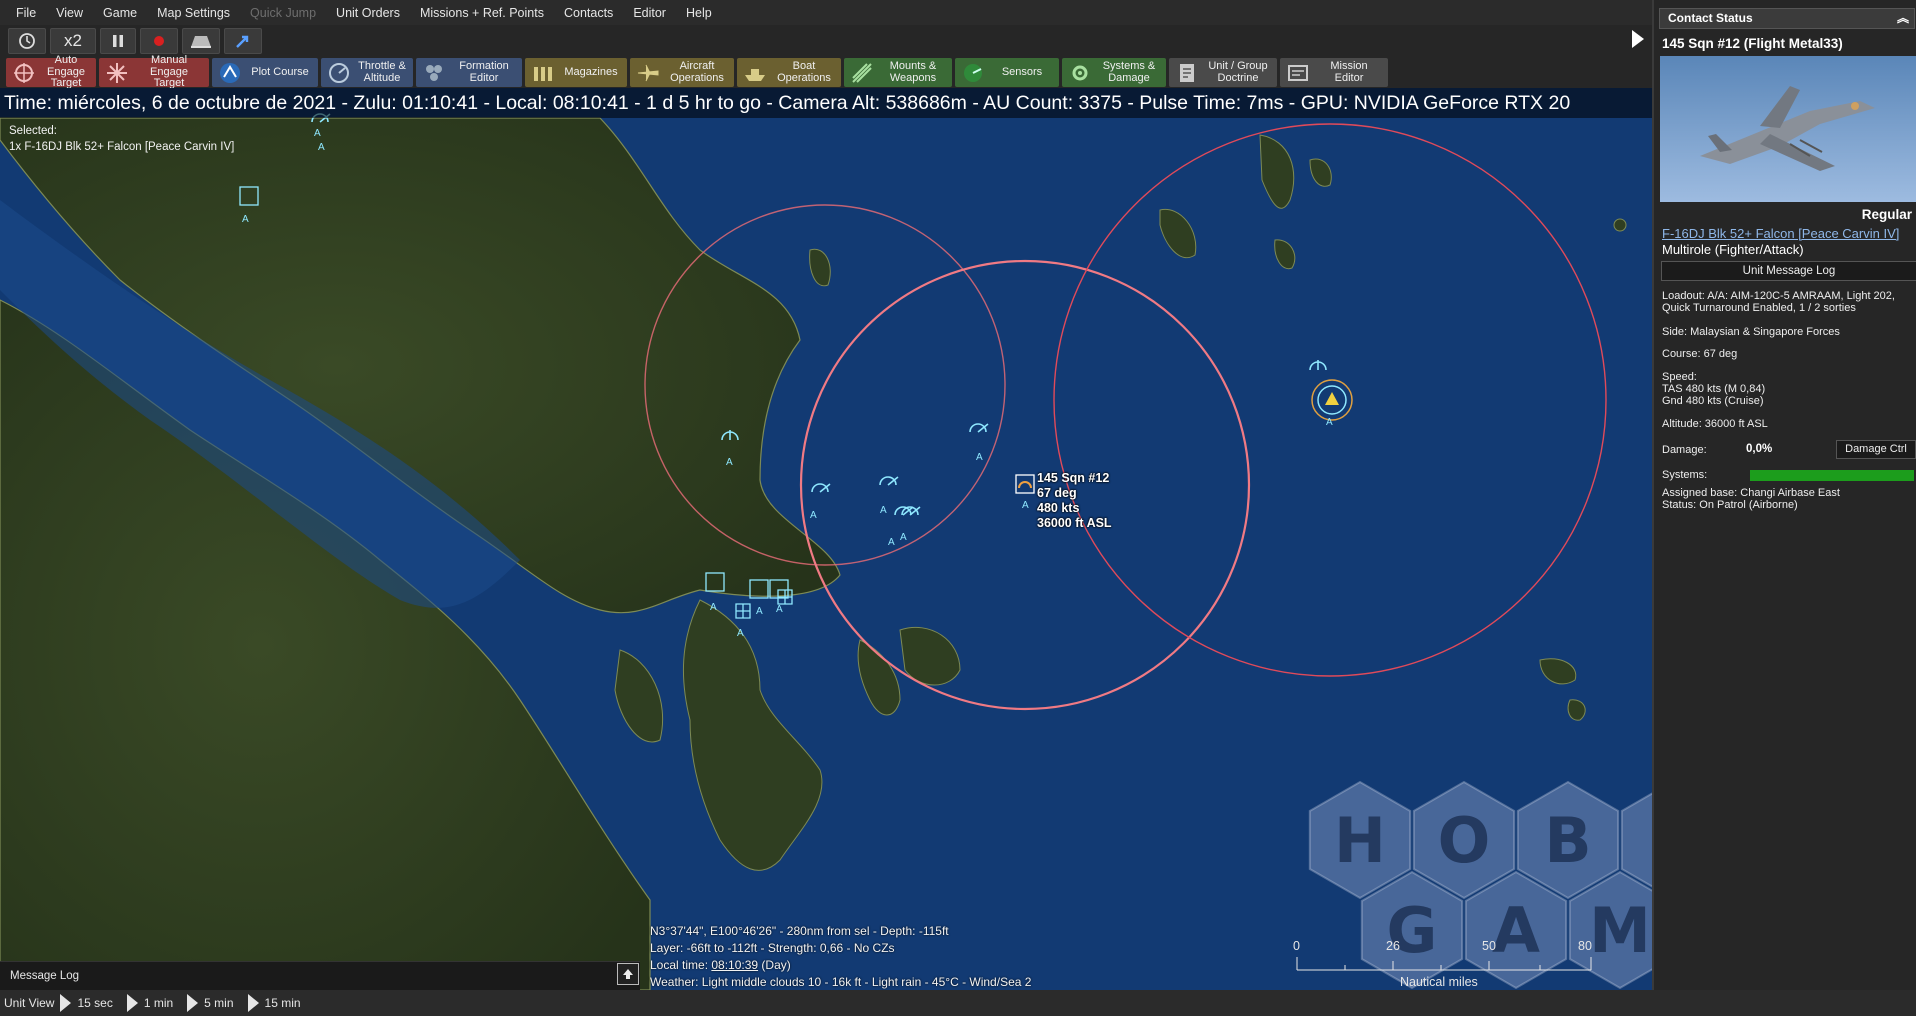  I want to click on scale-tick-26: 26, so click(1393, 946).